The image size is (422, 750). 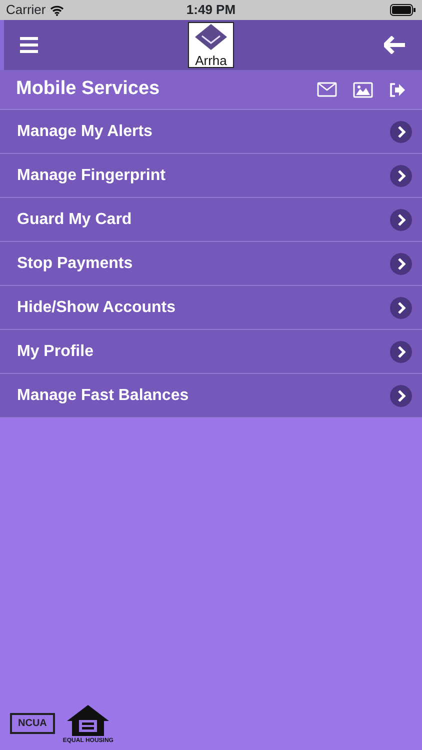 I want to click on menu-item: Hide/Show Accounts, so click(x=211, y=308).